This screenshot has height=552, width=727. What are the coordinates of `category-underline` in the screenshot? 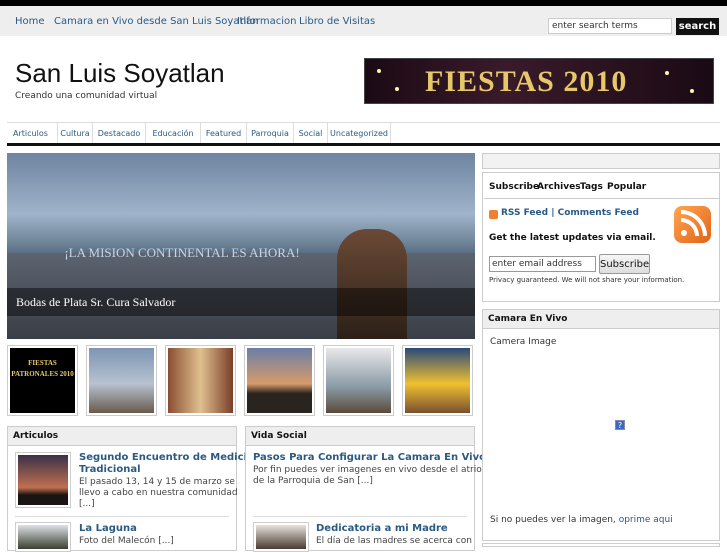 It's located at (363, 144).